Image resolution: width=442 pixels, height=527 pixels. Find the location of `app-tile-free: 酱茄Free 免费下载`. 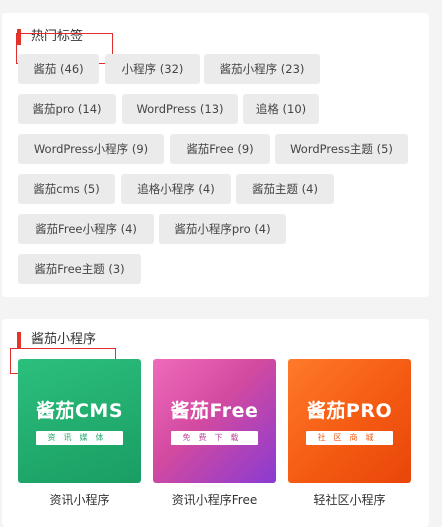

app-tile-free: 酱茄Free 免费下载 is located at coordinates (214, 421).